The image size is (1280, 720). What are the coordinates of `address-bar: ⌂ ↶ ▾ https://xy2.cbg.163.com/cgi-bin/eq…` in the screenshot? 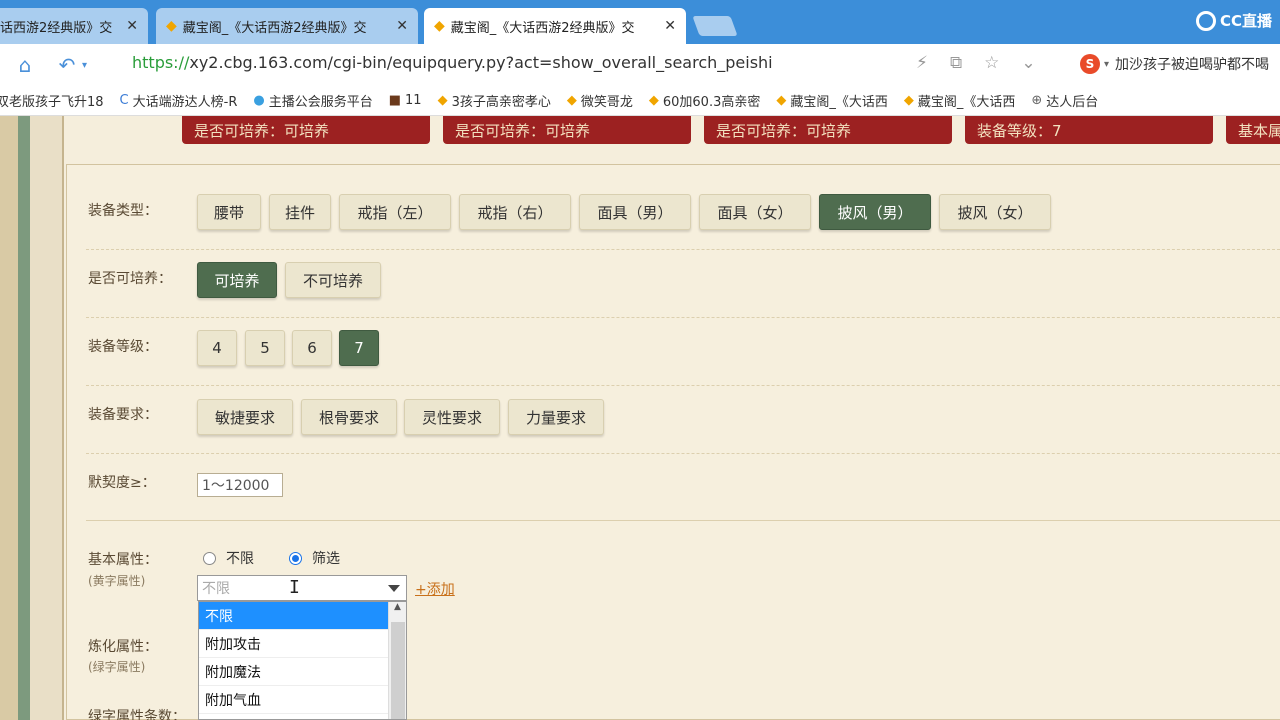 It's located at (640, 65).